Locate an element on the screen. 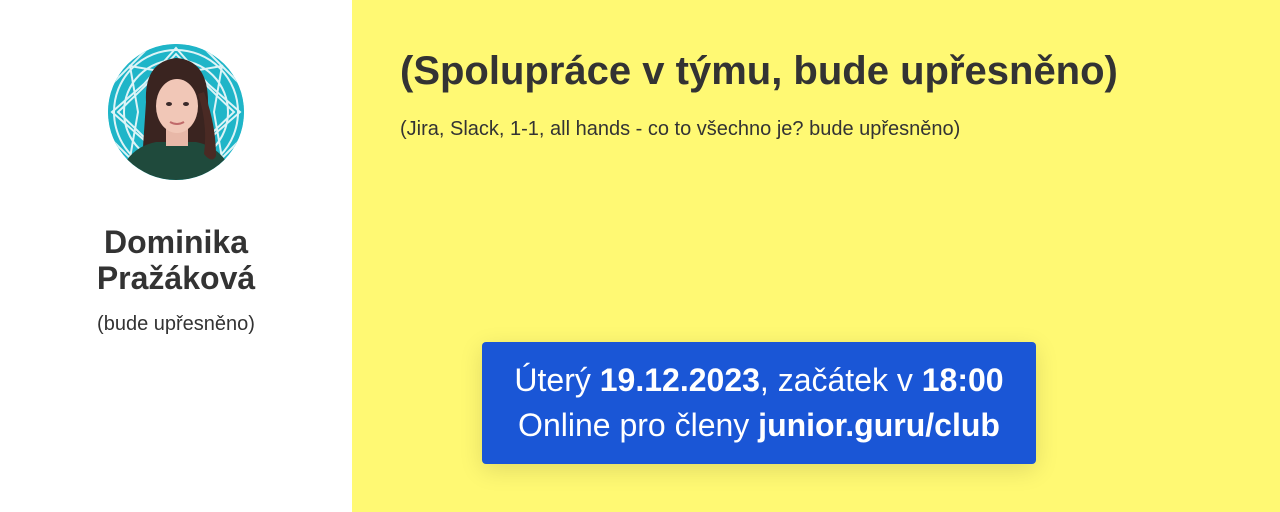  speaker-last-name: Pražáková is located at coordinates (176, 278).